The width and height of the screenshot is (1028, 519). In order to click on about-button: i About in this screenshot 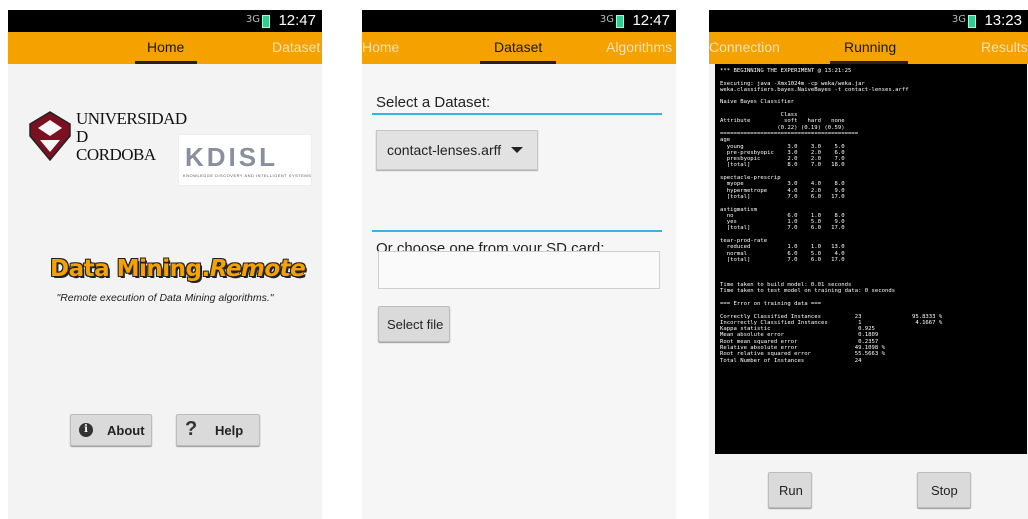, I will do `click(111, 430)`.